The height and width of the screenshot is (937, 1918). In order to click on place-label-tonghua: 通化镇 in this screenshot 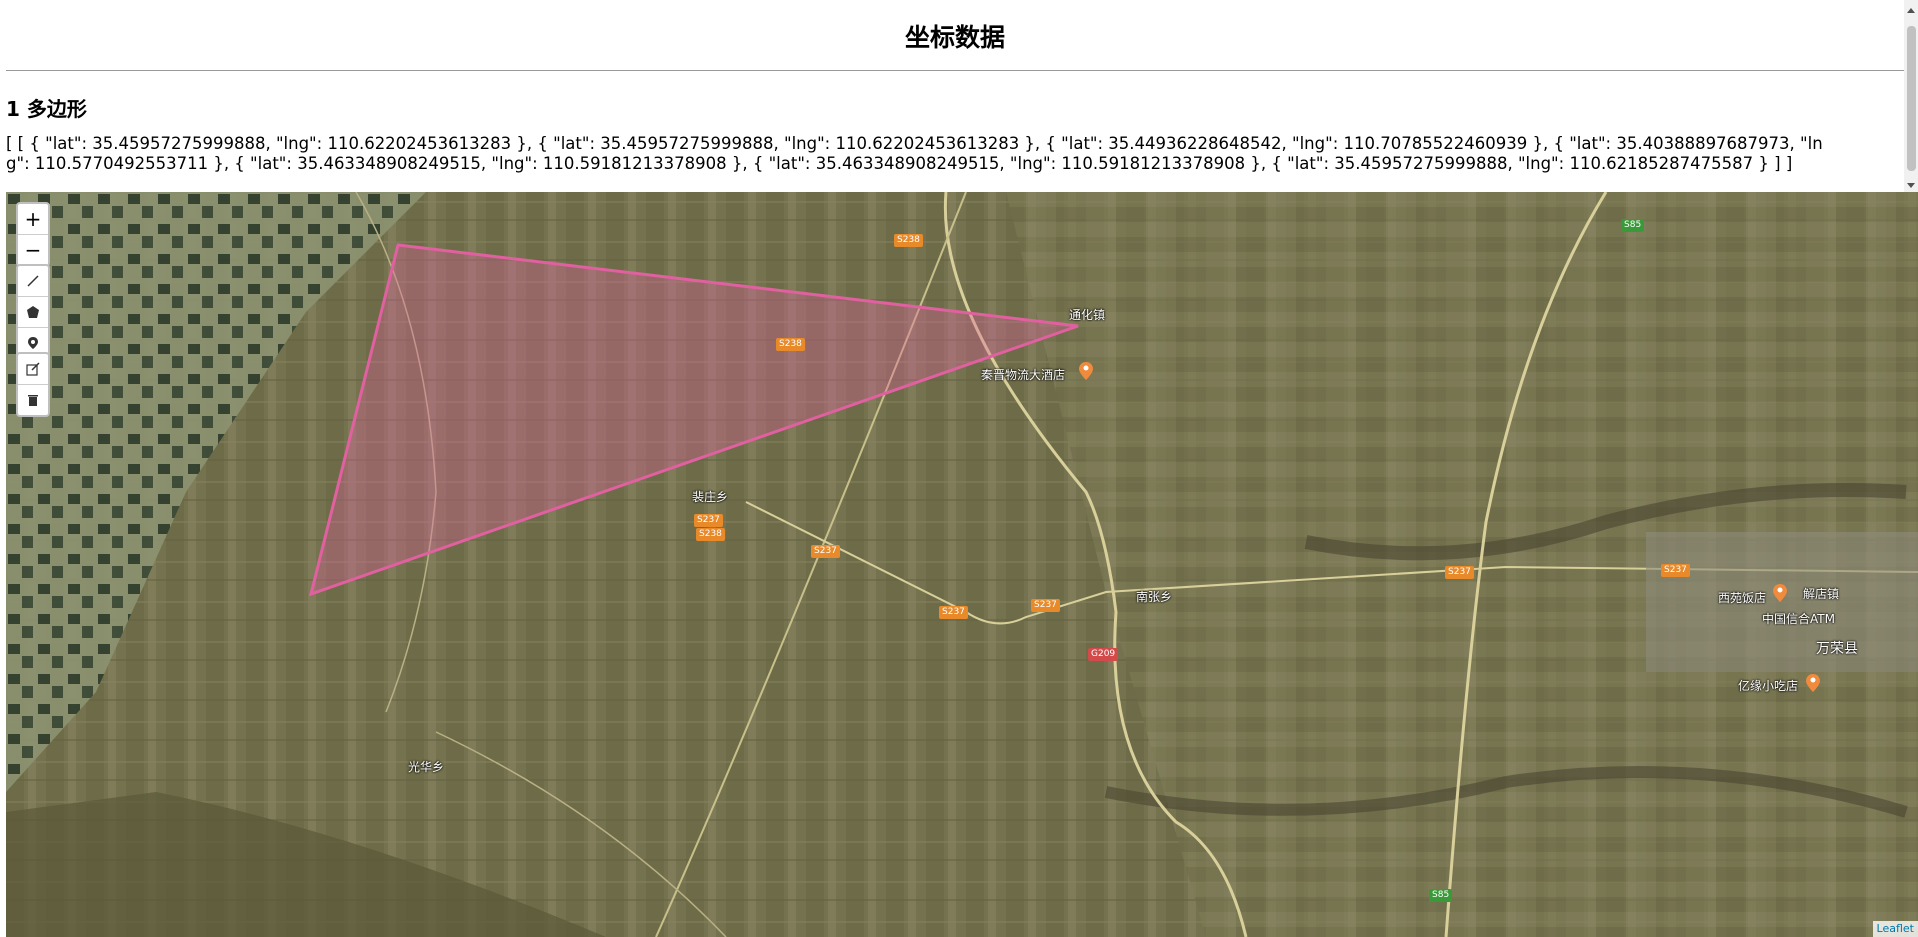, I will do `click(1087, 315)`.